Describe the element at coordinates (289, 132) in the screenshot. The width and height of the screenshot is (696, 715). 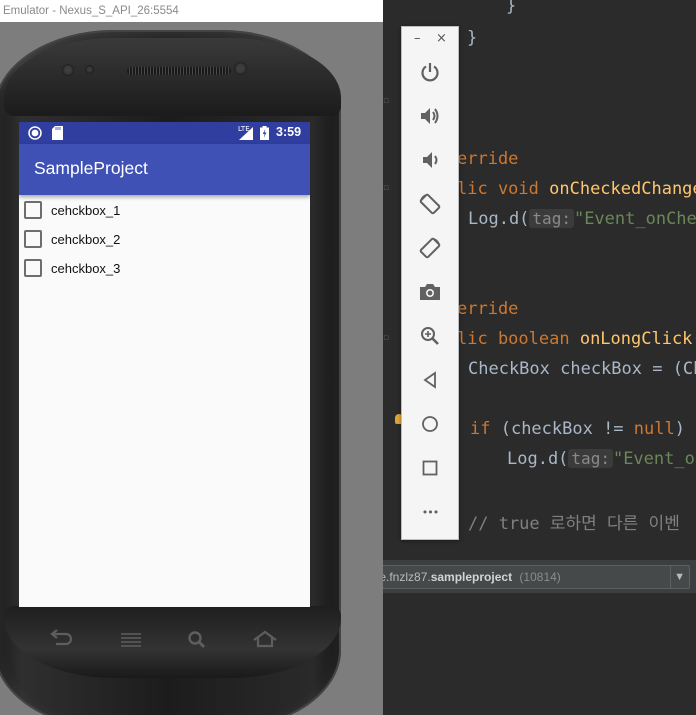
I see `status-time: 3:59` at that location.